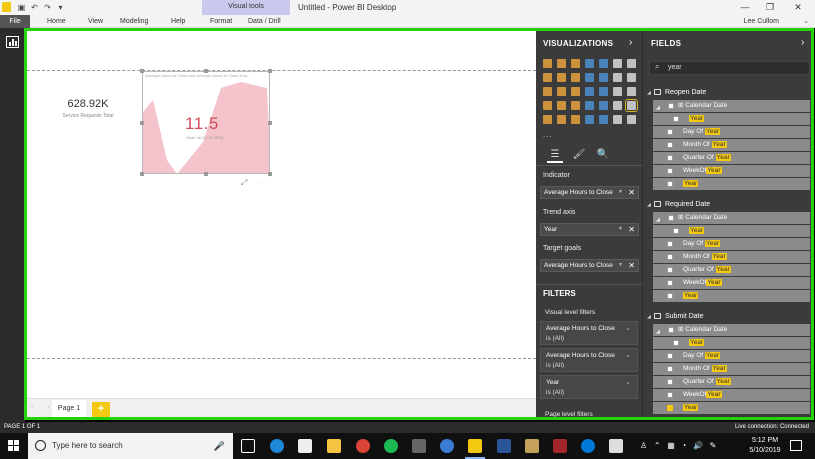 This screenshot has width=815, height=459. What do you see at coordinates (134, 21) in the screenshot?
I see `tab-modeling: Modeling` at bounding box center [134, 21].